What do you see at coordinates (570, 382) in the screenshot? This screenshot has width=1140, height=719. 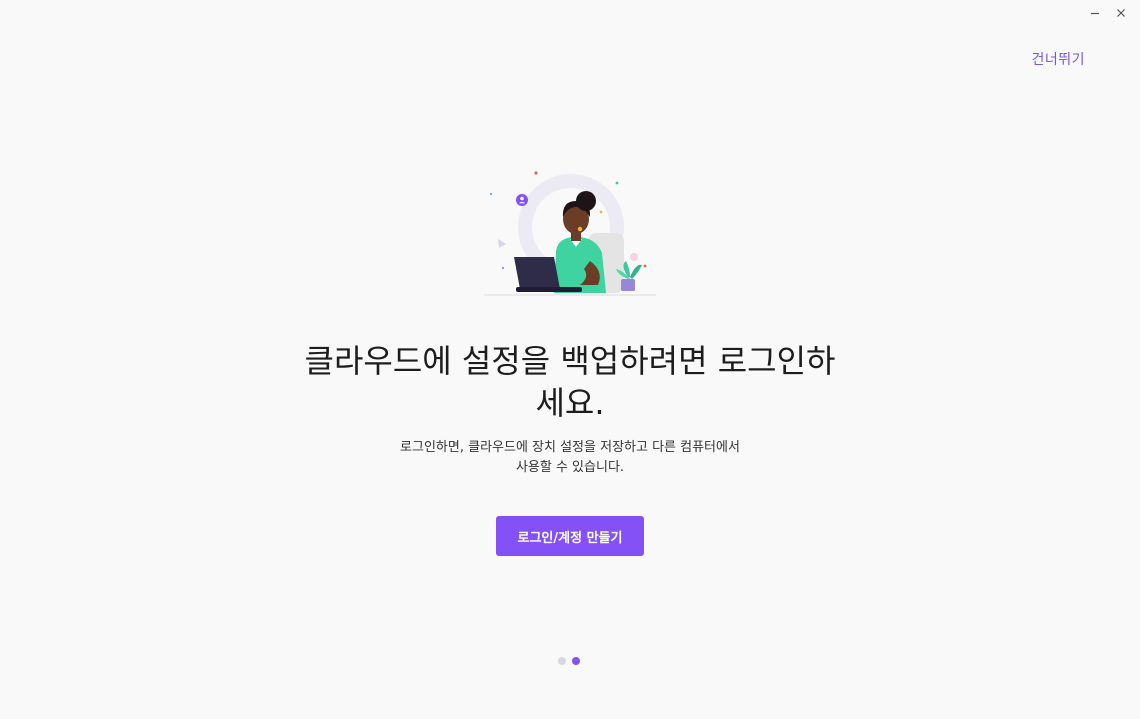 I see `page-title: 클라우드에 설정을 백업하려면 로그인하 세요.` at bounding box center [570, 382].